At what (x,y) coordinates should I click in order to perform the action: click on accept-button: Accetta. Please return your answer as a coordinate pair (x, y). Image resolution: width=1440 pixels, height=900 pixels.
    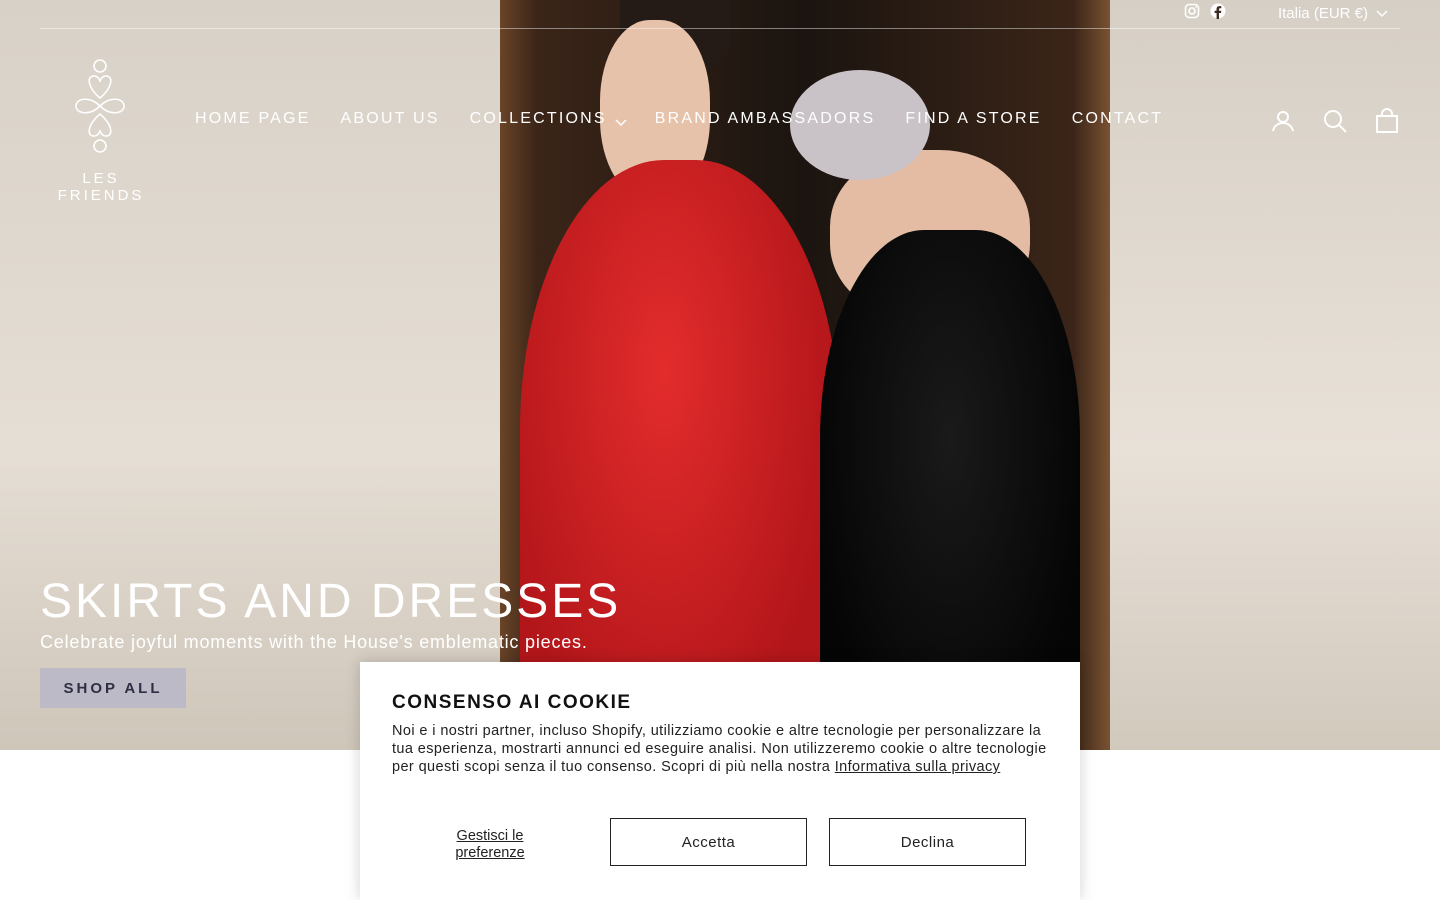
    Looking at the image, I should click on (708, 842).